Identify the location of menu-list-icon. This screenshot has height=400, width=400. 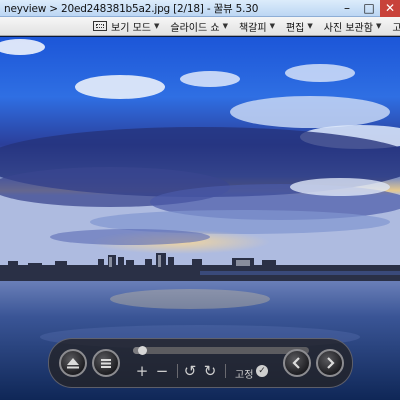
(106, 363).